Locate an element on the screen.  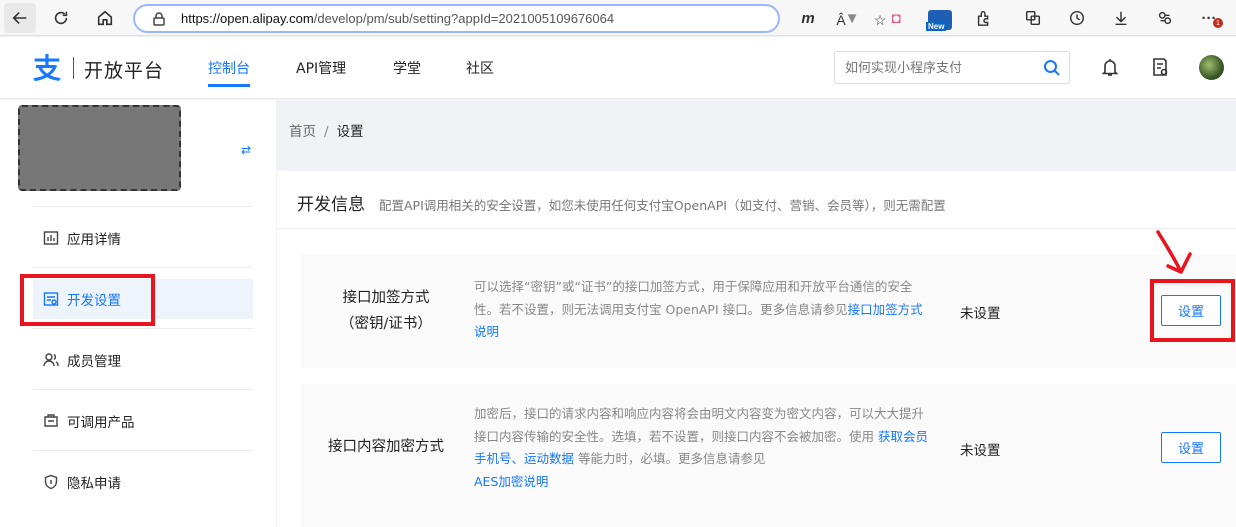
nav-active-indicator is located at coordinates (229, 85).